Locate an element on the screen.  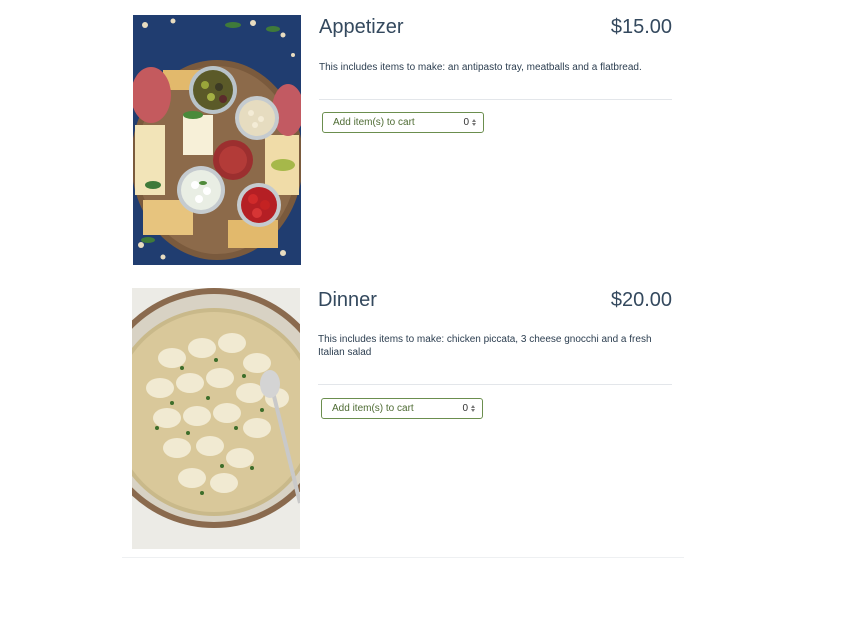
product-title: Appetizer is located at coordinates (361, 27).